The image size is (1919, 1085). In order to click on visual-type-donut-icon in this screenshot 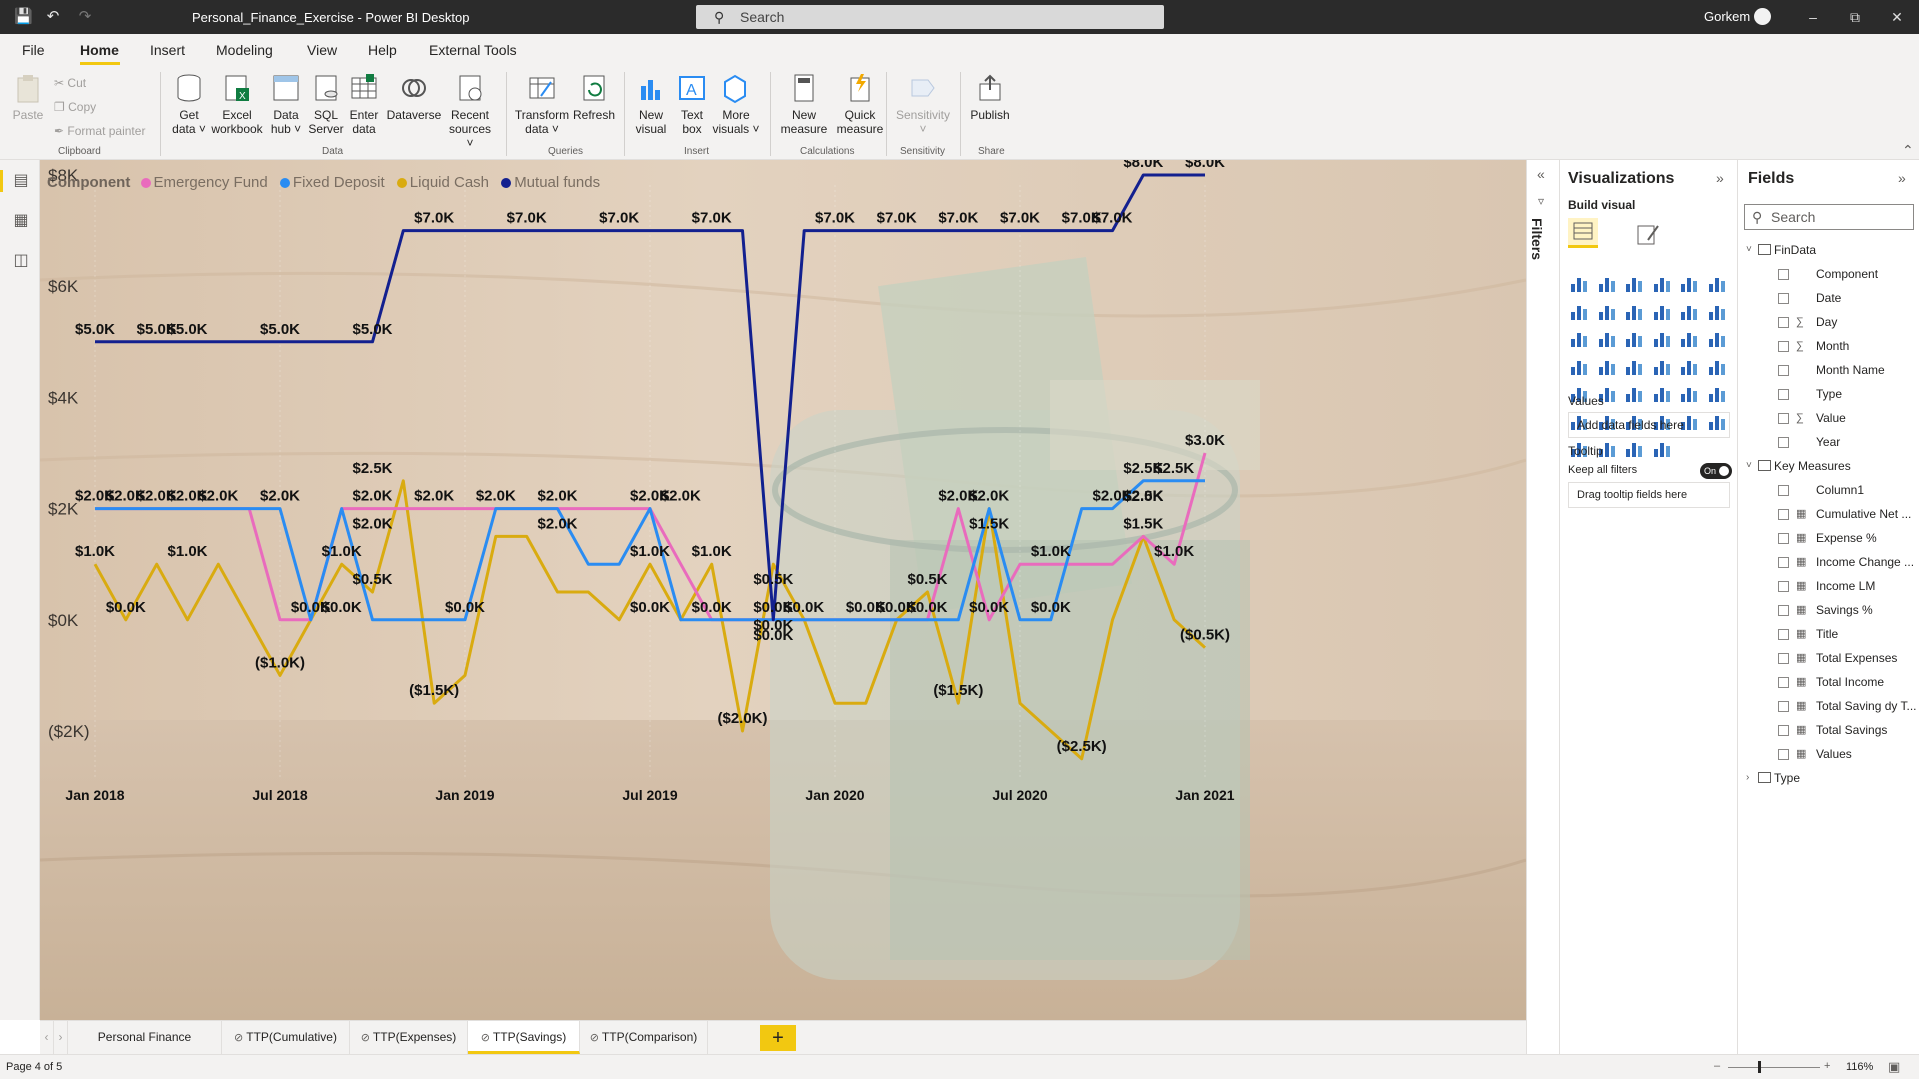, I will do `click(1689, 338)`.